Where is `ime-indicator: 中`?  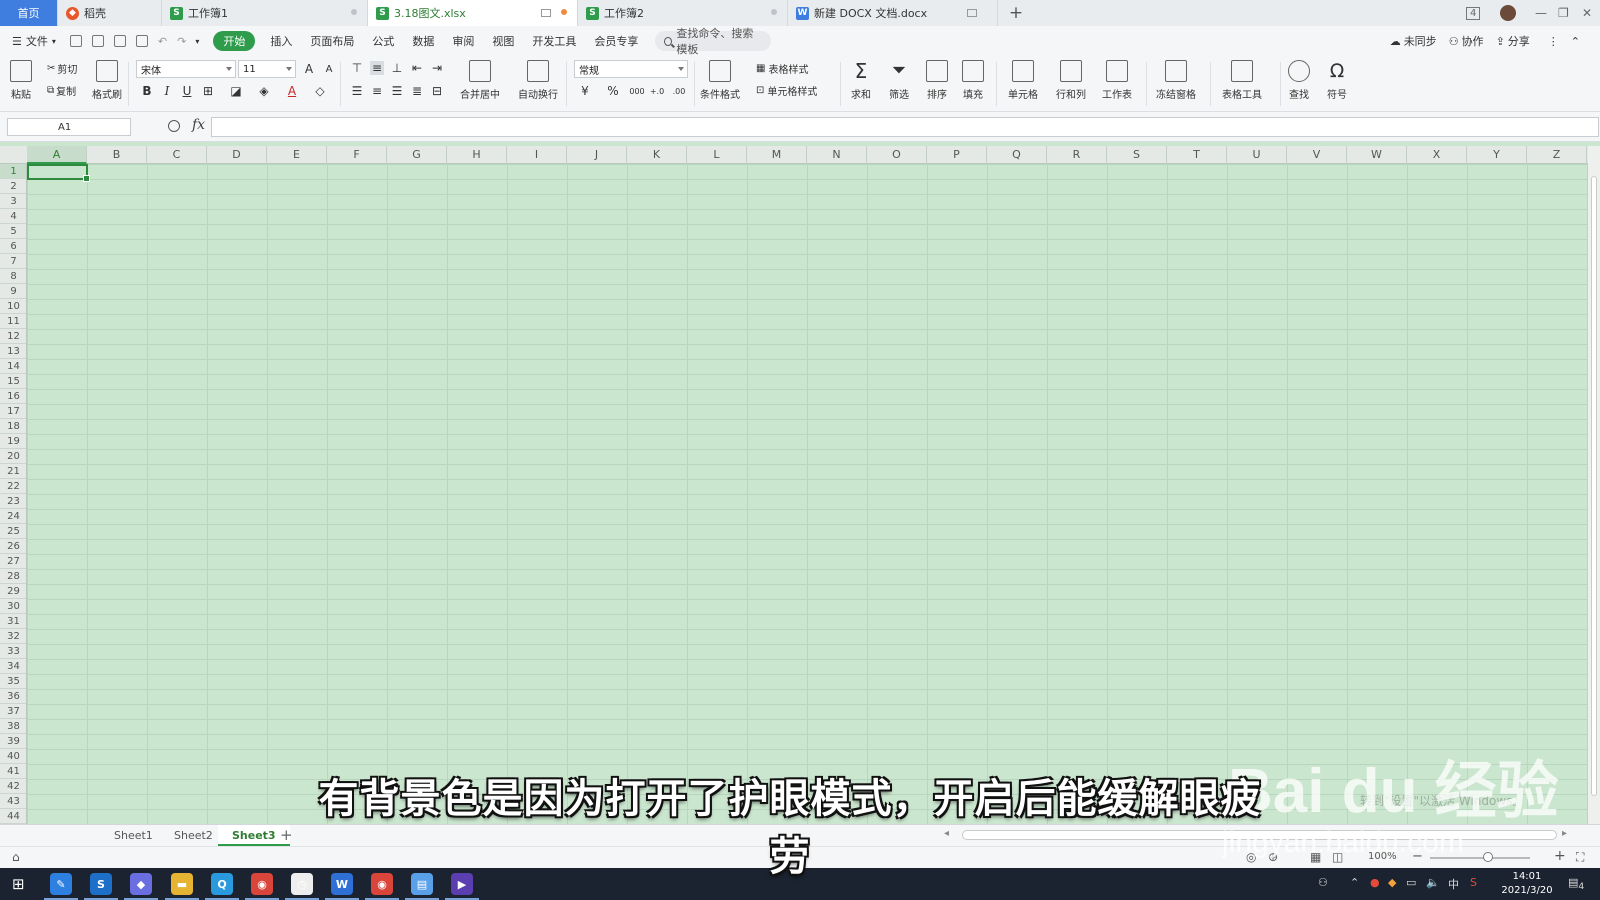
ime-indicator: 中 is located at coordinates (1453, 884).